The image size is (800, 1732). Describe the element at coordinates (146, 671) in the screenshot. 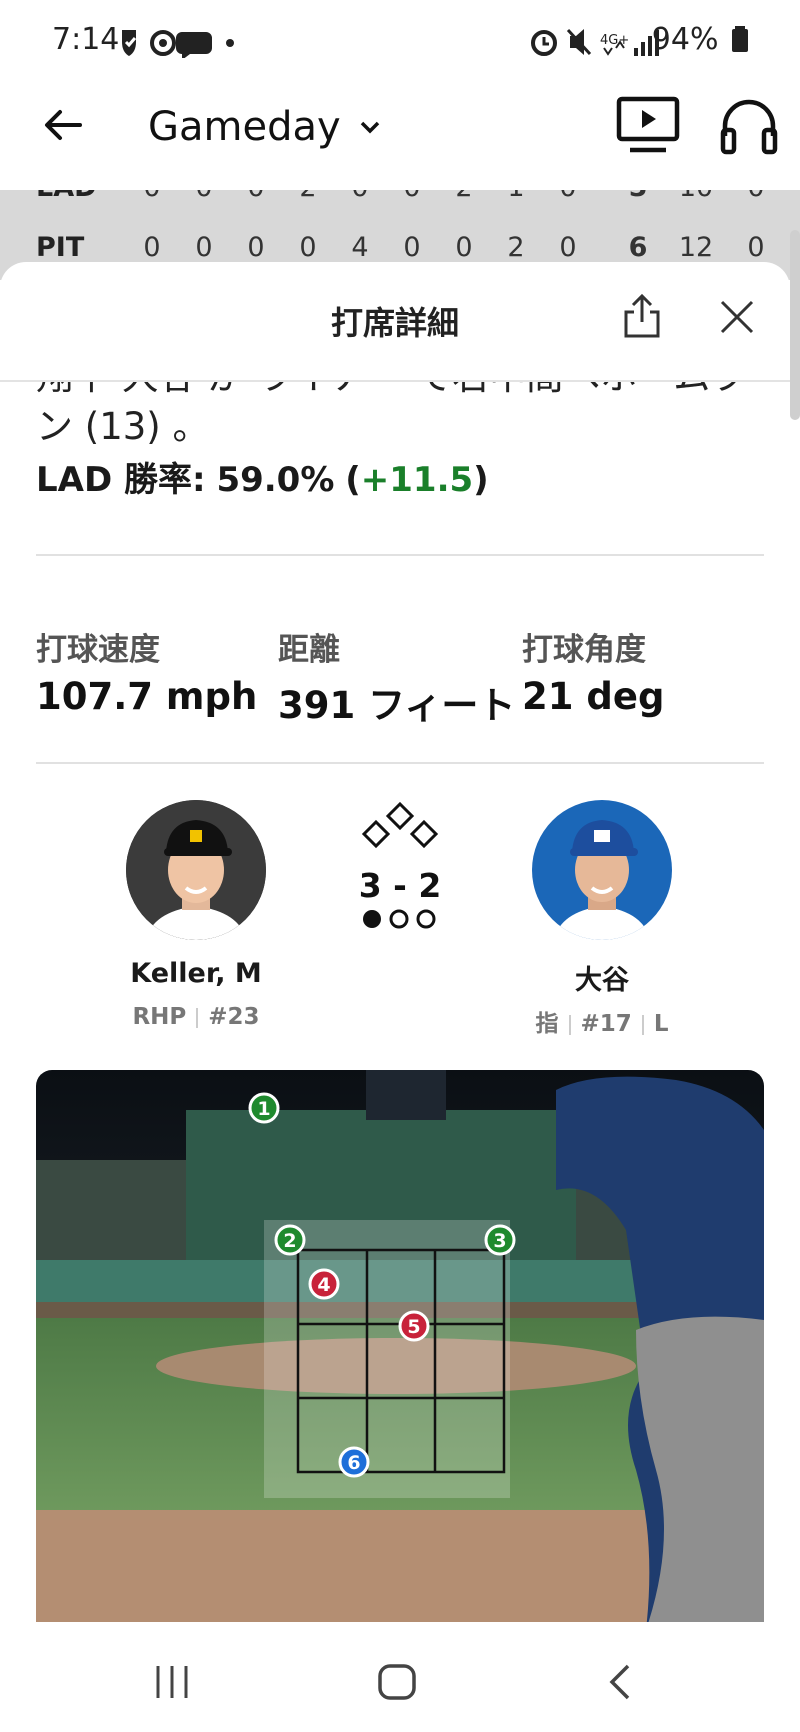

I see `stat-exit-velocity: 打球速度 107.7 mph` at that location.